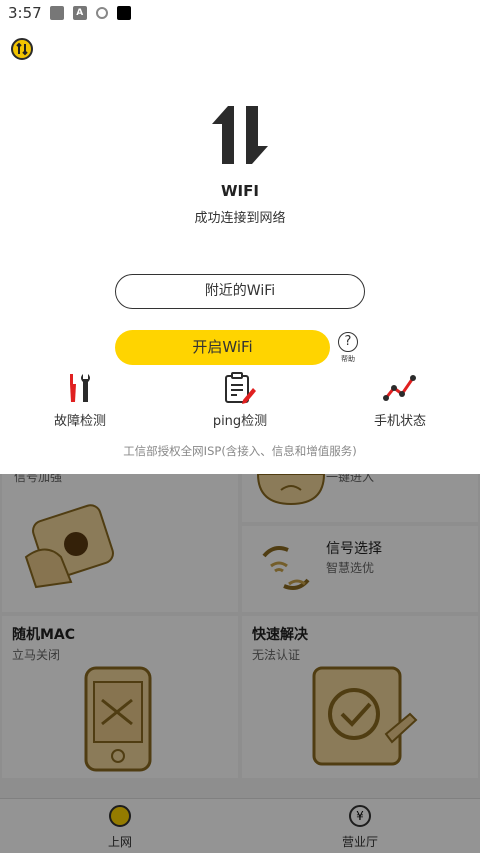  I want to click on ping-detection-button: ping检测, so click(240, 400).